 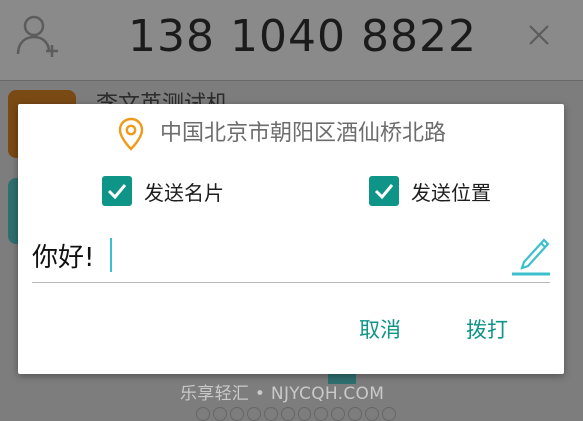 I want to click on location-pin-icon, so click(x=131, y=134).